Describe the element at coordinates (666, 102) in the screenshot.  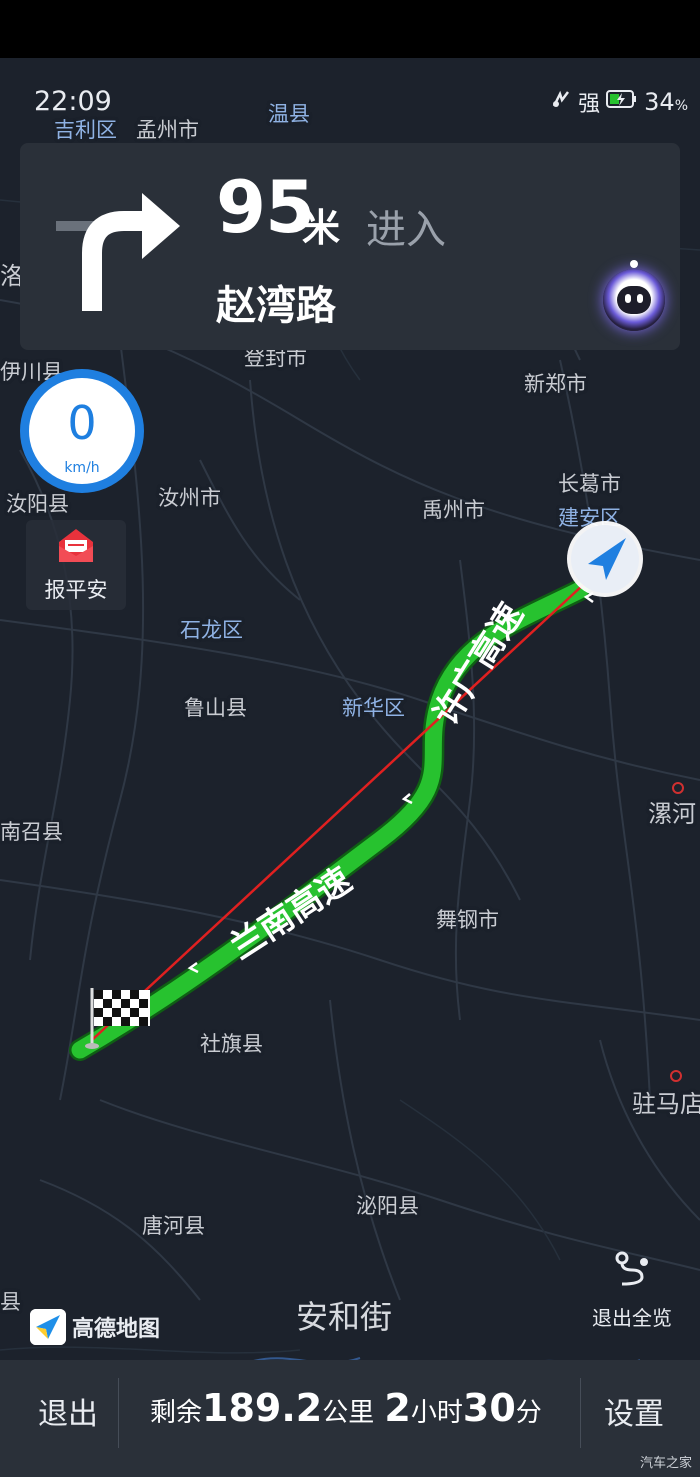
I see `battery-level: 34%` at that location.